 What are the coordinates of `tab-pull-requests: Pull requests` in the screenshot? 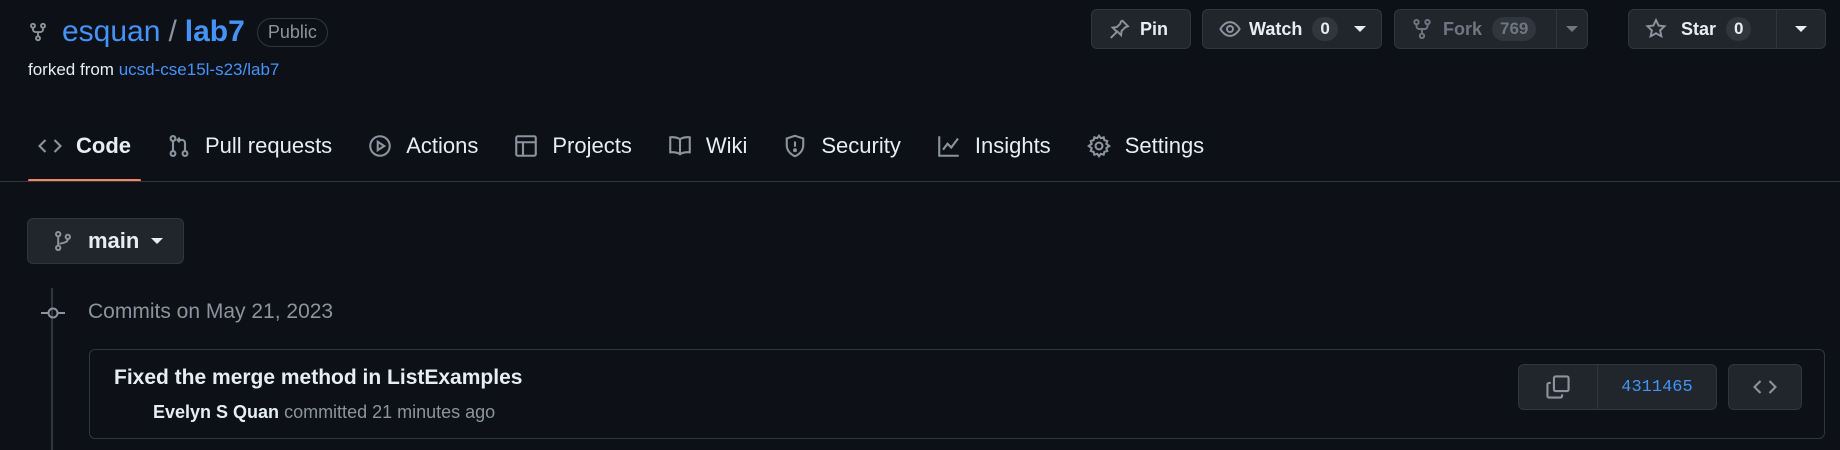 It's located at (249, 146).